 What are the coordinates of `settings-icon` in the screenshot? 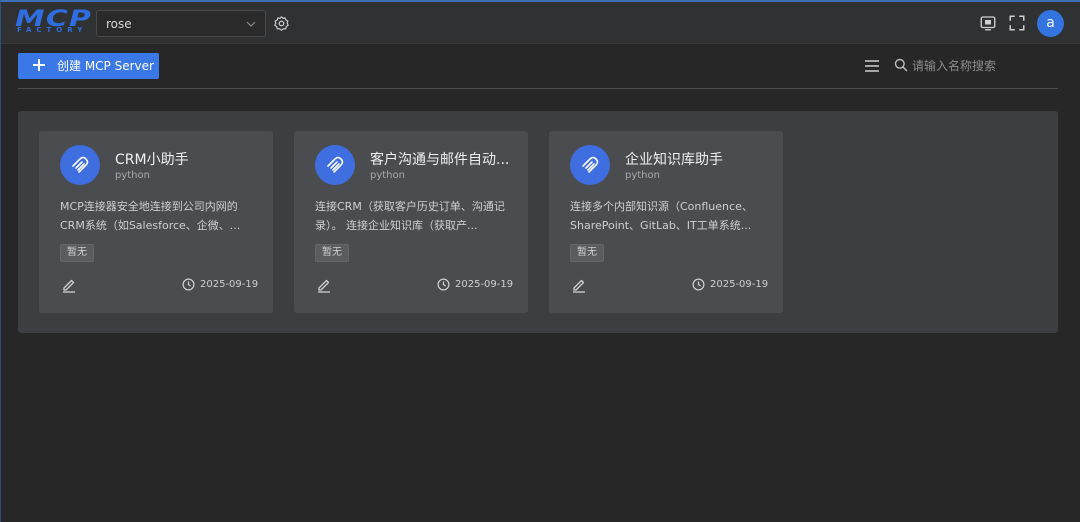 It's located at (281, 23).